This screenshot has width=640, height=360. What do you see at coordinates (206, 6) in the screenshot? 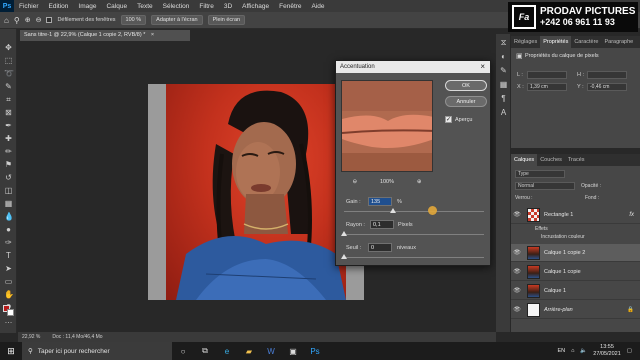
I see `menu-filtre: Filtre` at bounding box center [206, 6].